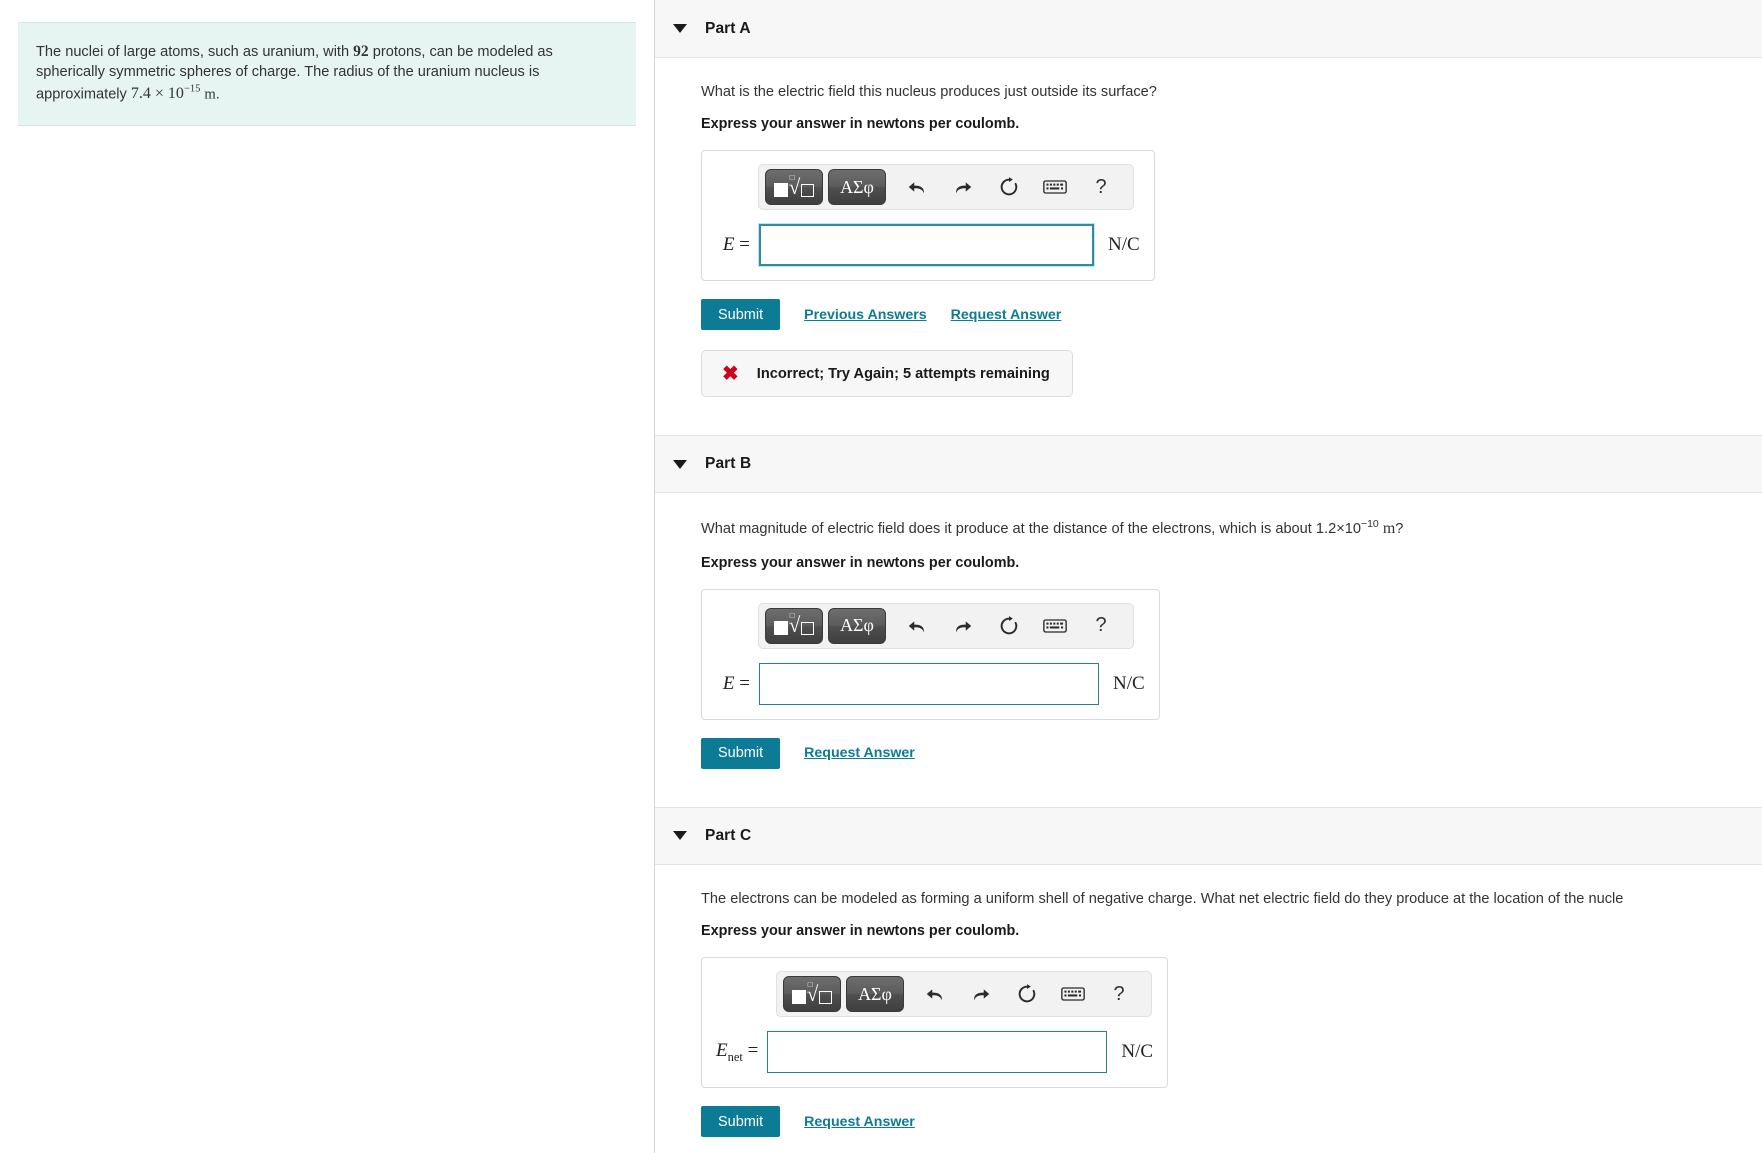  I want to click on part-header-a: Part A, so click(1208, 29).